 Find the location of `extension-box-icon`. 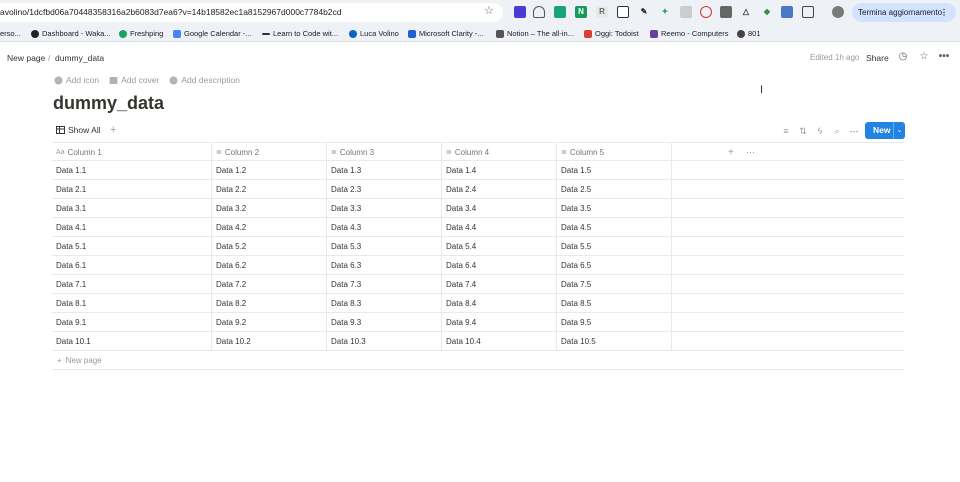

extension-box-icon is located at coordinates (686, 12).